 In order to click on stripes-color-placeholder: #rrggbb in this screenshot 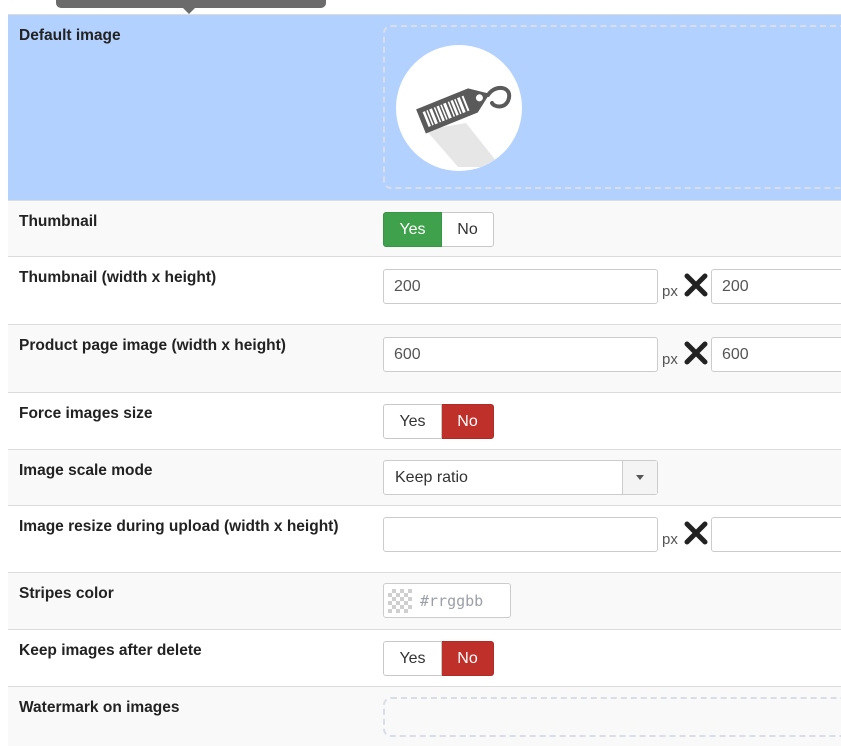, I will do `click(452, 600)`.